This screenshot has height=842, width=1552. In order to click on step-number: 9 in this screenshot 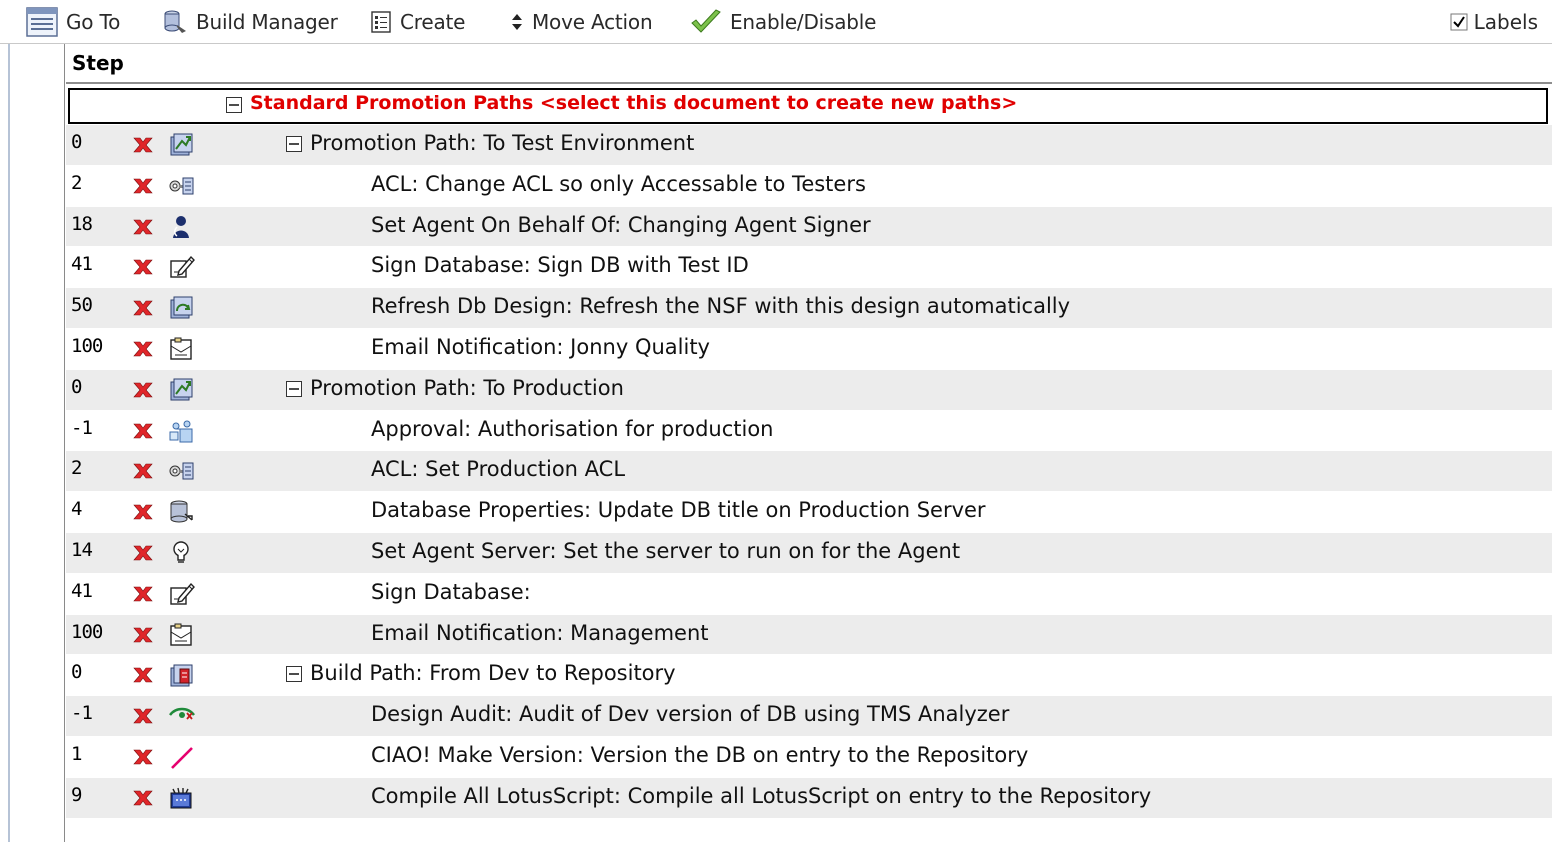, I will do `click(76, 794)`.